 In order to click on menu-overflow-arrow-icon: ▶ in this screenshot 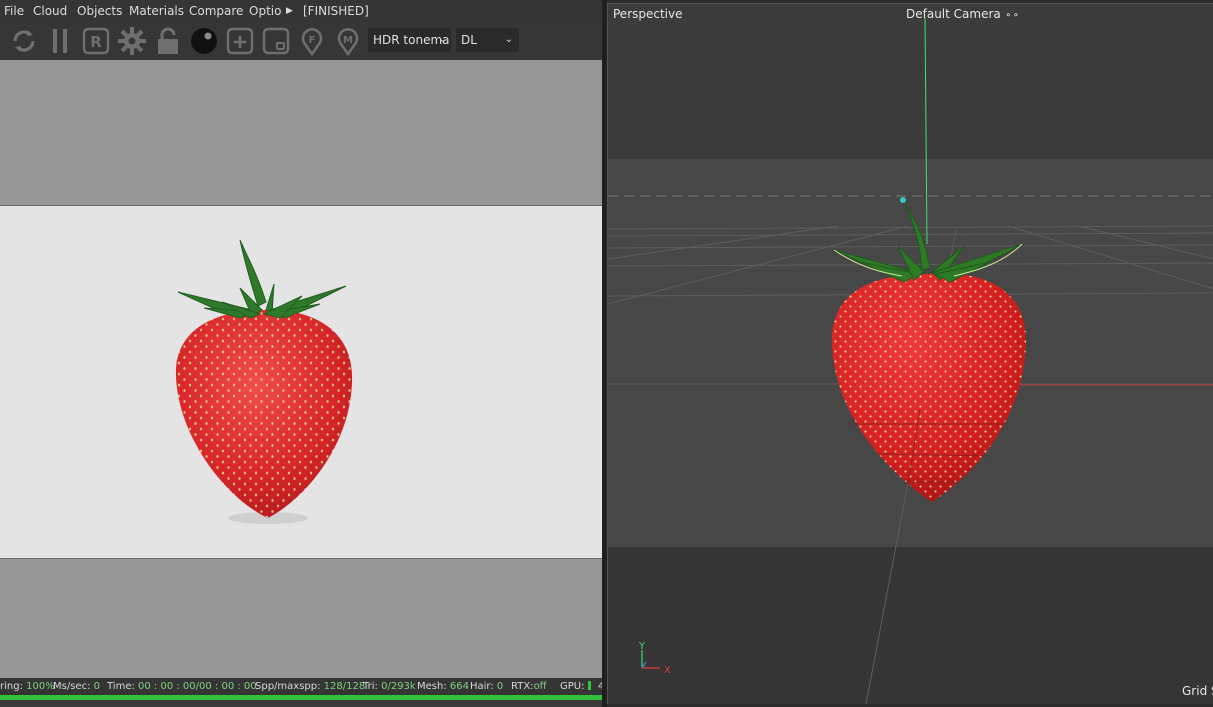, I will do `click(289, 11)`.